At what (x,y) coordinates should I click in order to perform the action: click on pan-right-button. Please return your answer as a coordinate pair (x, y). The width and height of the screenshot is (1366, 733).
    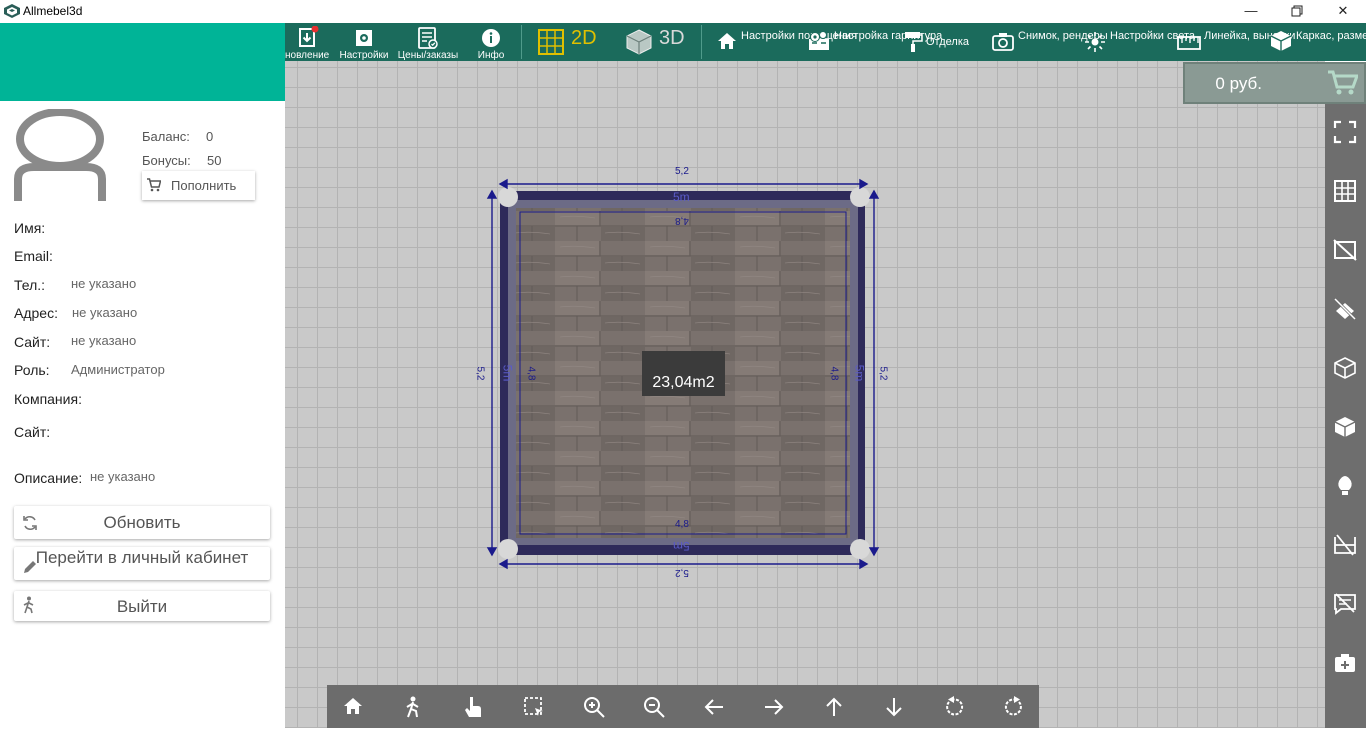
    Looking at the image, I should click on (773, 706).